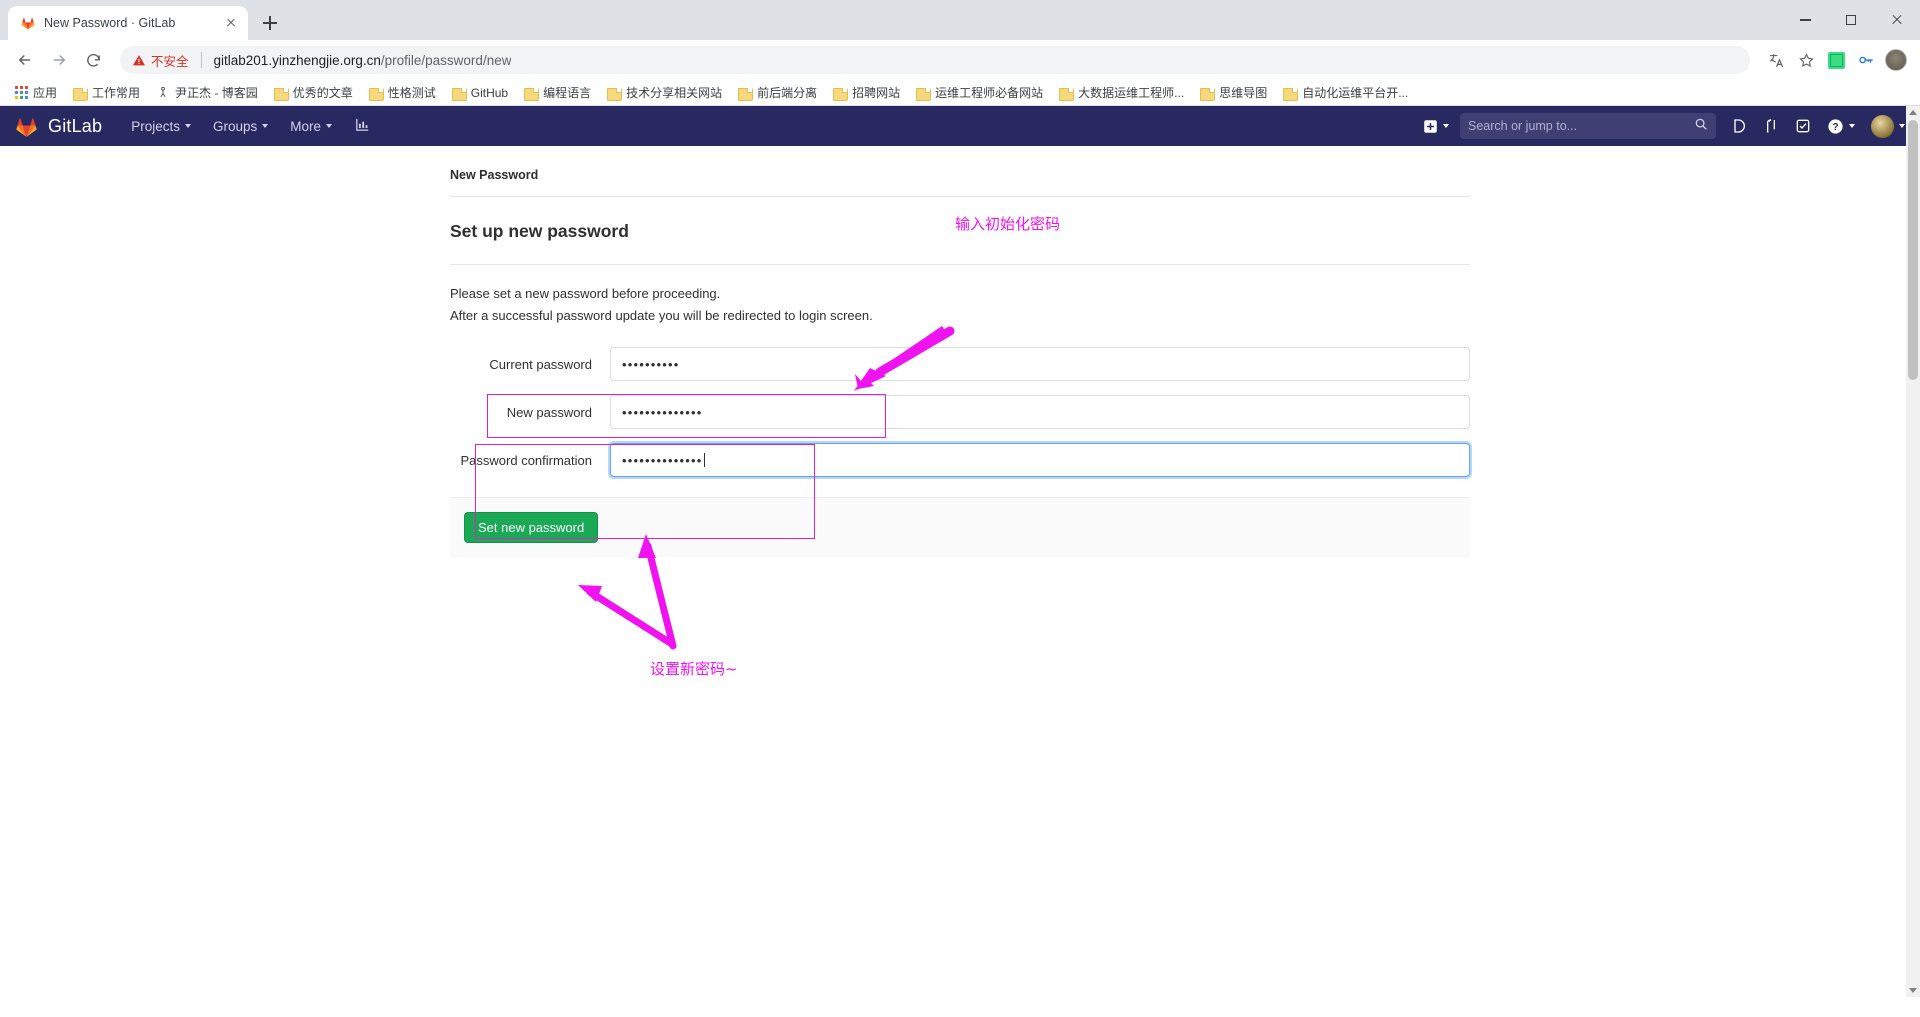 The height and width of the screenshot is (1017, 1920). Describe the element at coordinates (67, 126) in the screenshot. I see `gitlab-logo: GitLab` at that location.